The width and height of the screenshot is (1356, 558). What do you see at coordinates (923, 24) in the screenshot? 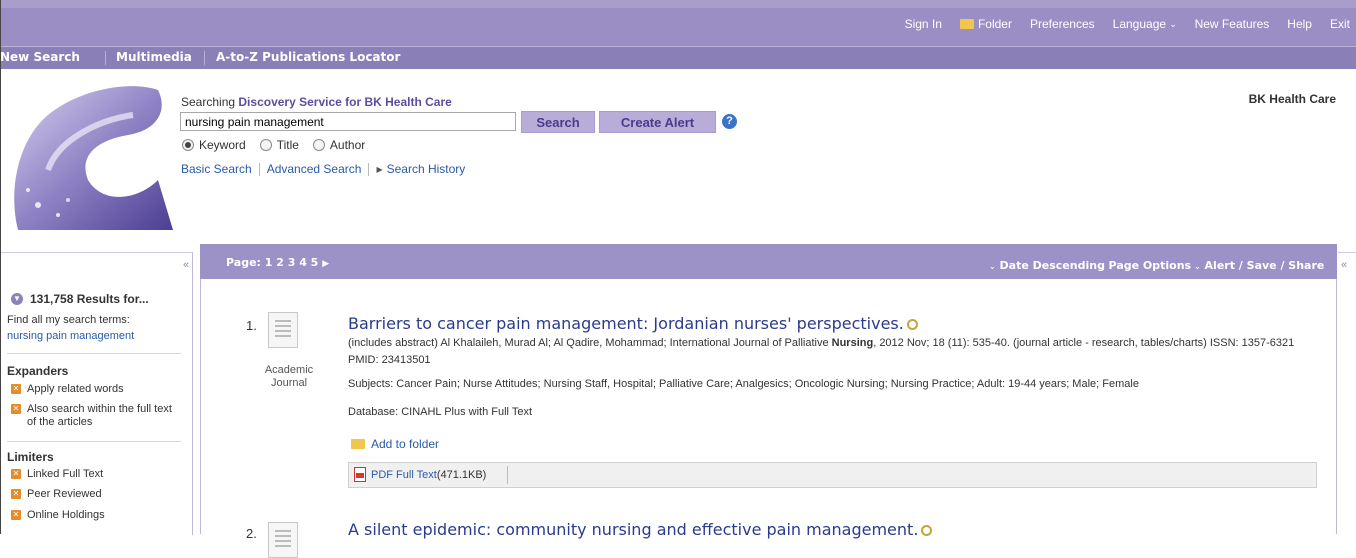
I see `sign-in-link: Sign In` at bounding box center [923, 24].